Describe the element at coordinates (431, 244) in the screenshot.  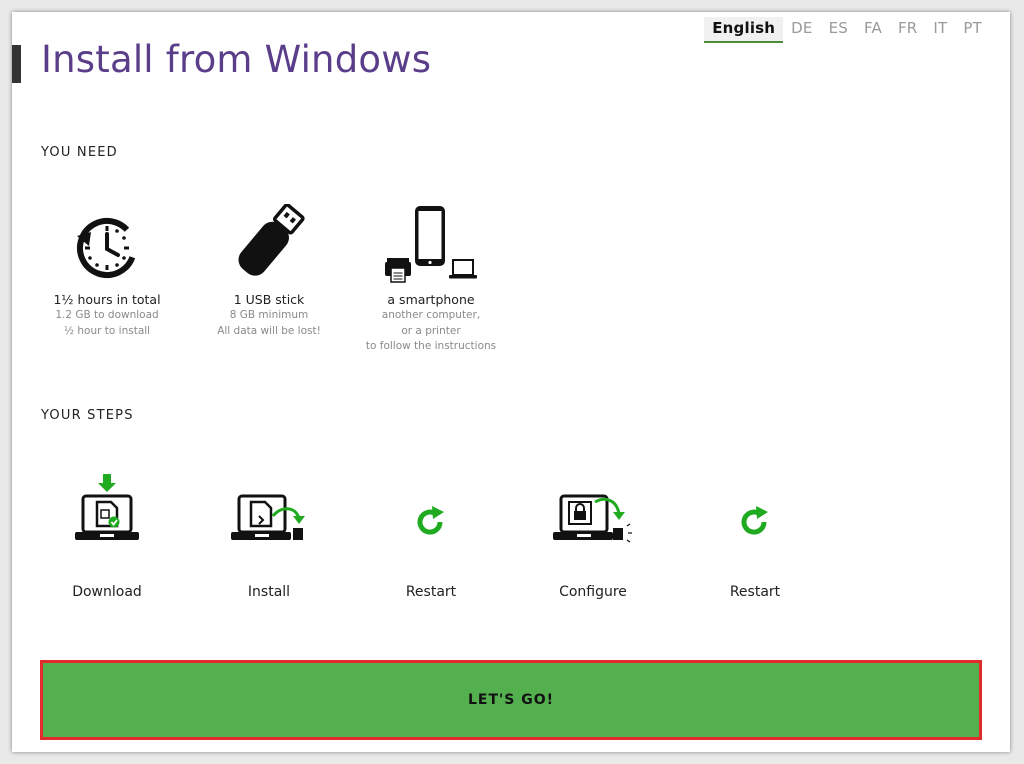
I see `smartphone-printer-laptop-icon` at that location.